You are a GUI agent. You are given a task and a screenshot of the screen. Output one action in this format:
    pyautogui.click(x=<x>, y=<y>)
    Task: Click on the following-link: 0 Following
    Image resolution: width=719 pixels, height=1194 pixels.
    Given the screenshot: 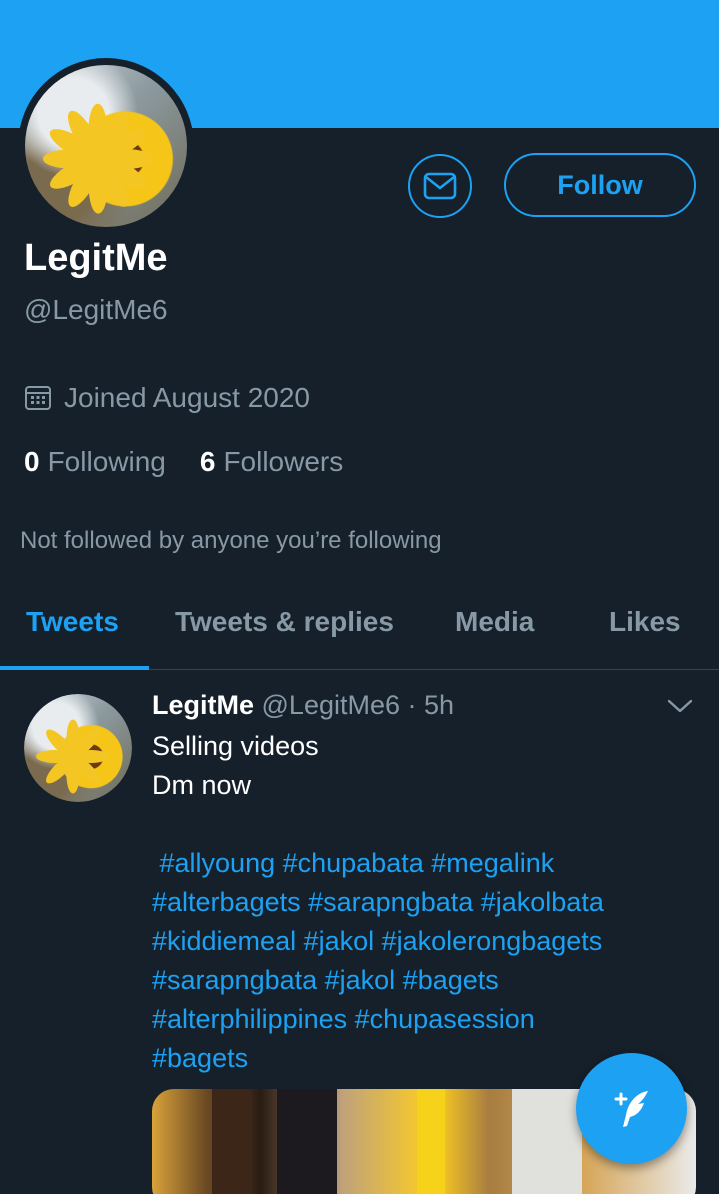 What is the action you would take?
    pyautogui.click(x=95, y=462)
    